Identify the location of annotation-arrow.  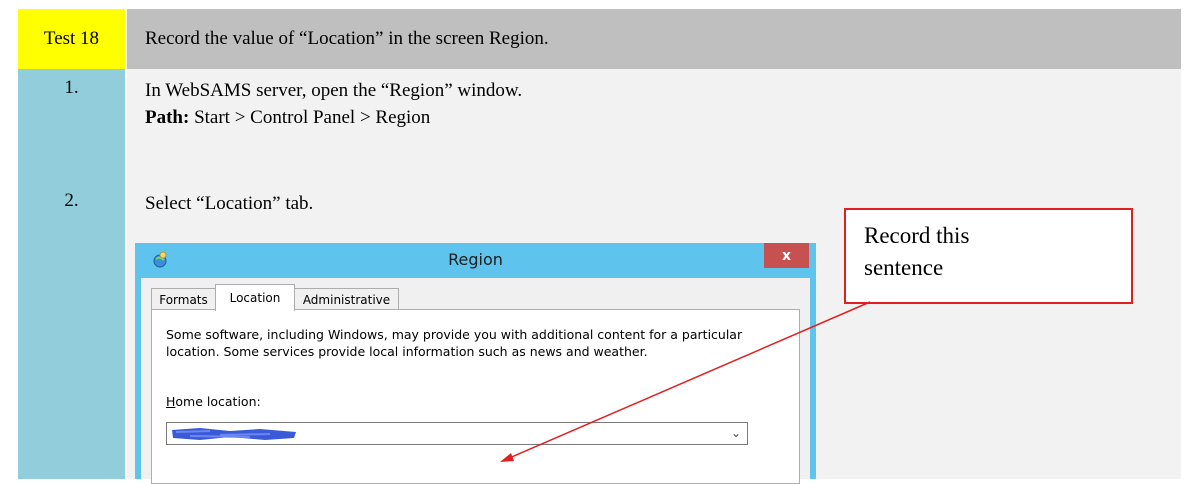
(685, 381).